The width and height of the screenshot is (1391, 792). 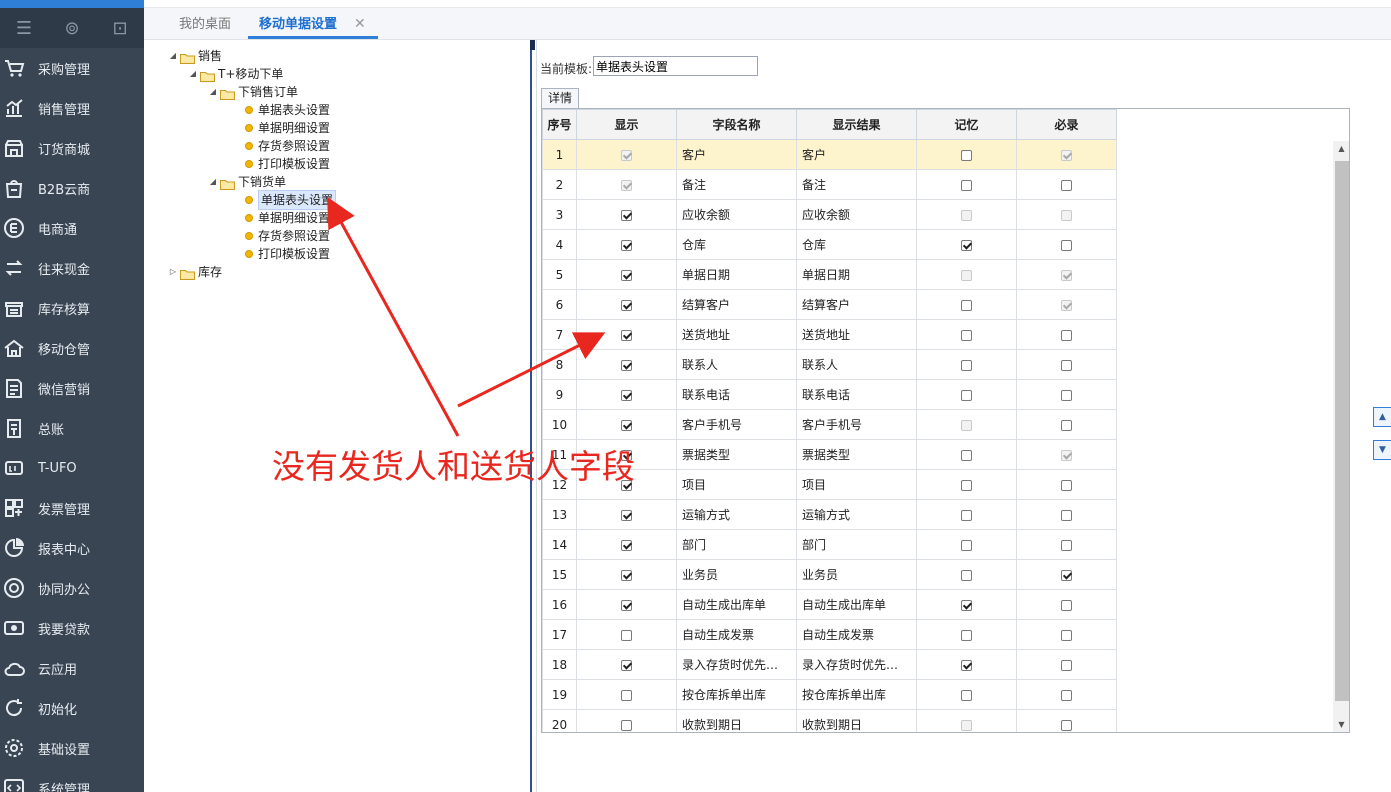 What do you see at coordinates (736, 274) in the screenshot?
I see `field-name: 单据日期` at bounding box center [736, 274].